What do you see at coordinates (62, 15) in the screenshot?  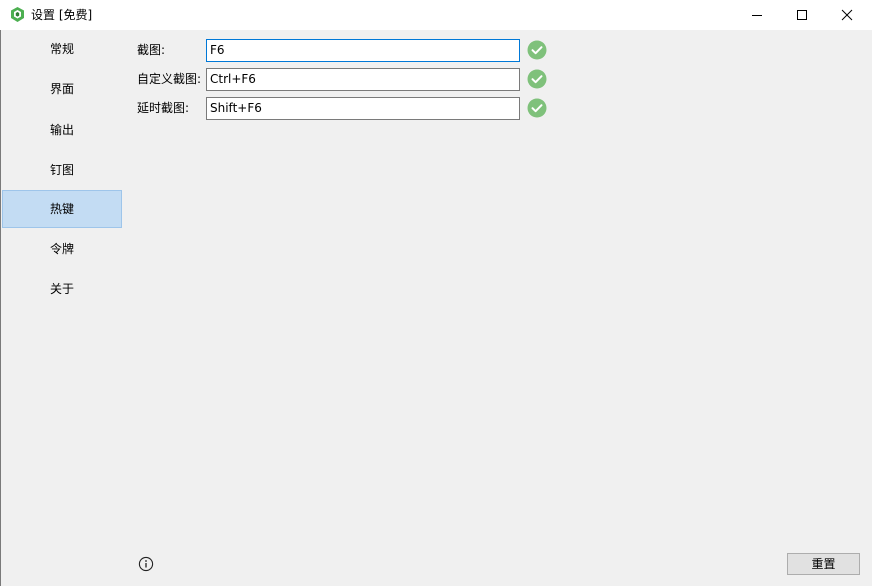 I see `window-title: 设置 [免费]` at bounding box center [62, 15].